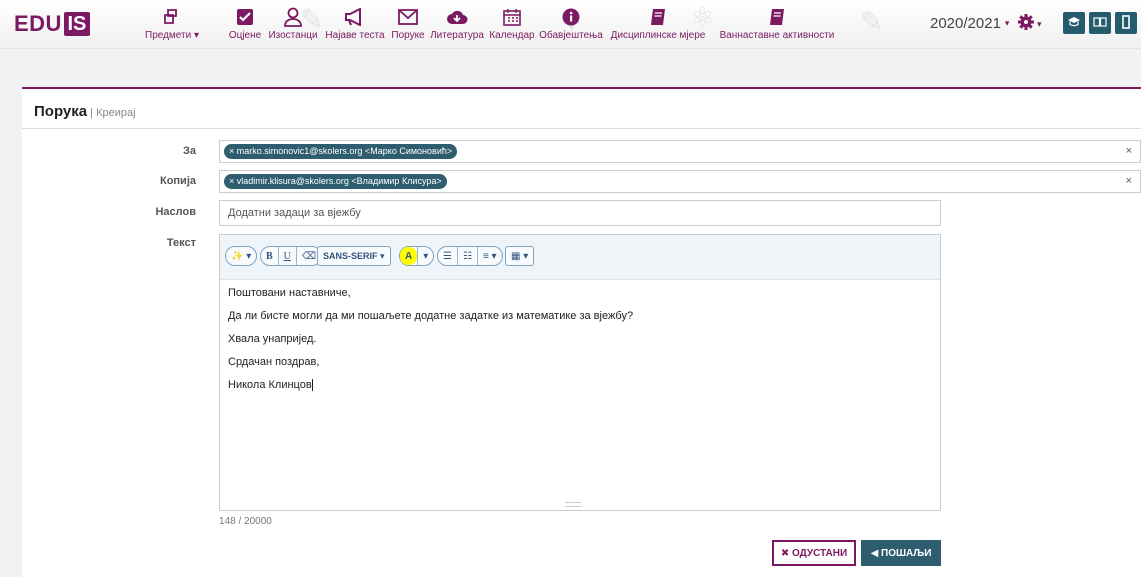 The image size is (1141, 577). Describe the element at coordinates (38, 23) in the screenshot. I see `logo-text: EDU` at that location.